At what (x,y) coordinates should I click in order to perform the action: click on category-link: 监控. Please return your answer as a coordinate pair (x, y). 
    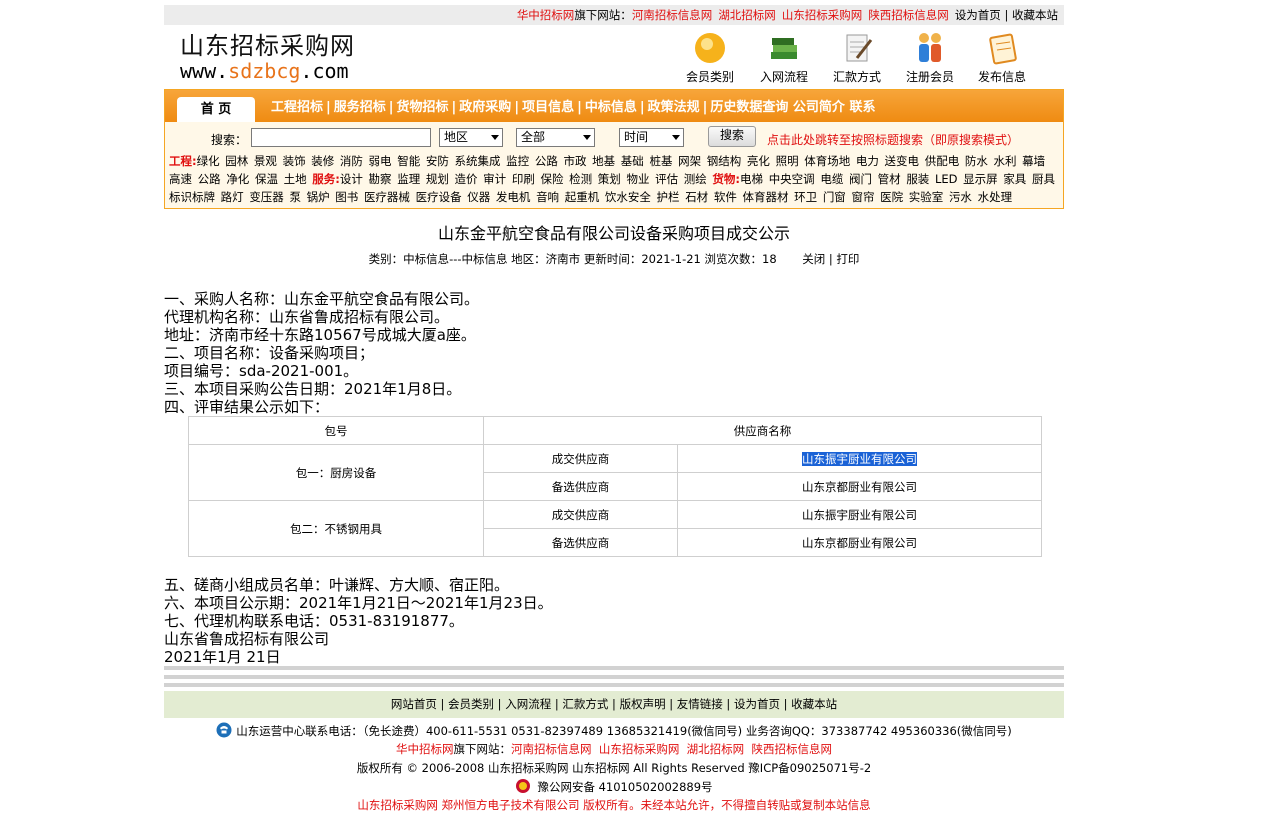
    Looking at the image, I should click on (517, 161).